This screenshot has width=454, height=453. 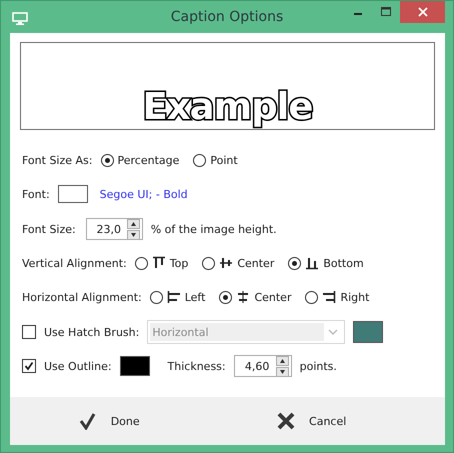 I want to click on field-label: Font Size:, so click(x=49, y=229).